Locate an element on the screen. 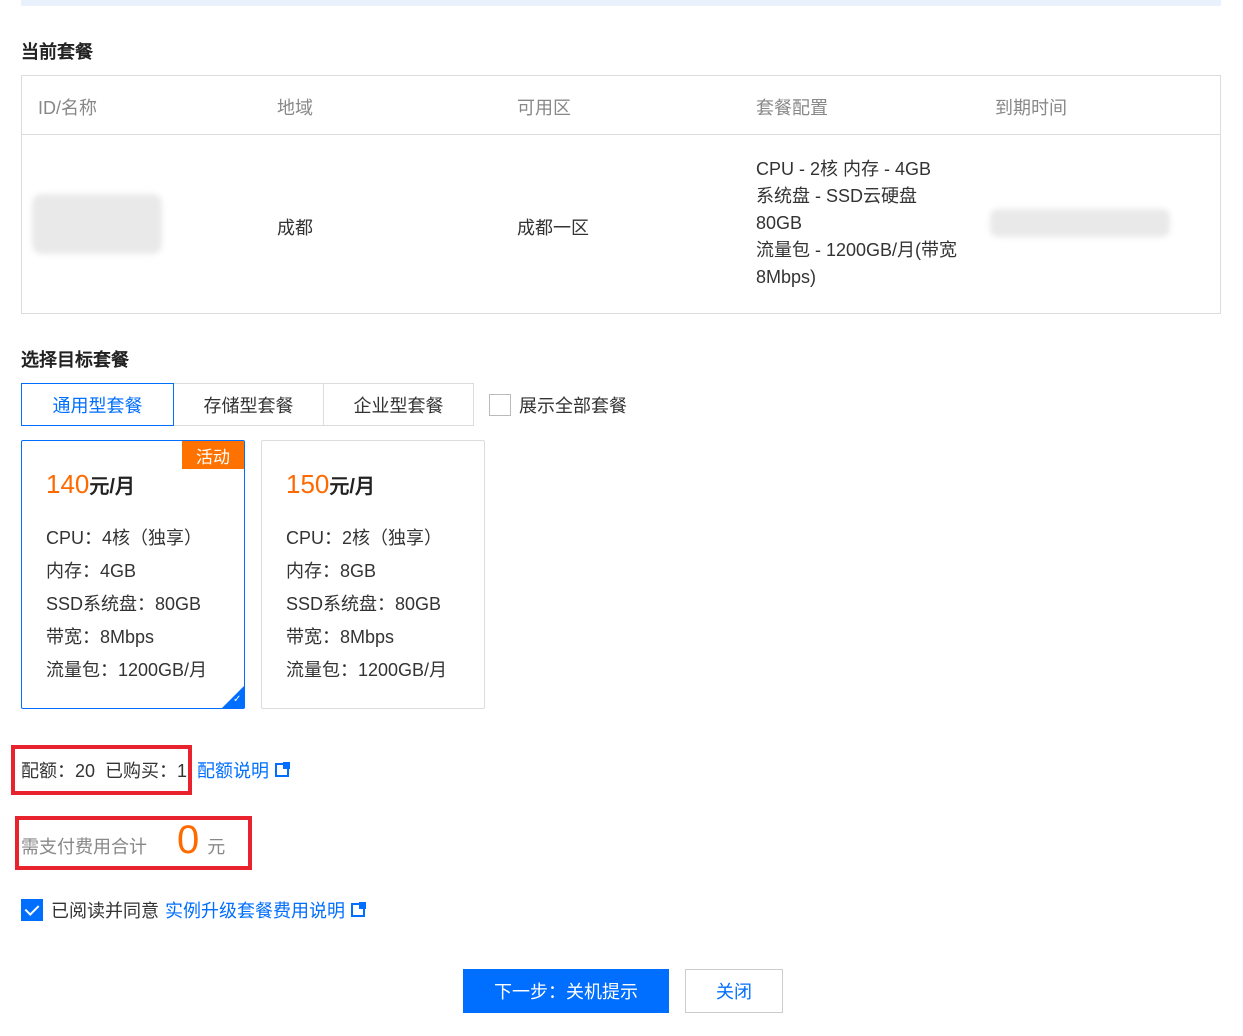 This screenshot has width=1243, height=1036. show-all-checkbox is located at coordinates (500, 405).